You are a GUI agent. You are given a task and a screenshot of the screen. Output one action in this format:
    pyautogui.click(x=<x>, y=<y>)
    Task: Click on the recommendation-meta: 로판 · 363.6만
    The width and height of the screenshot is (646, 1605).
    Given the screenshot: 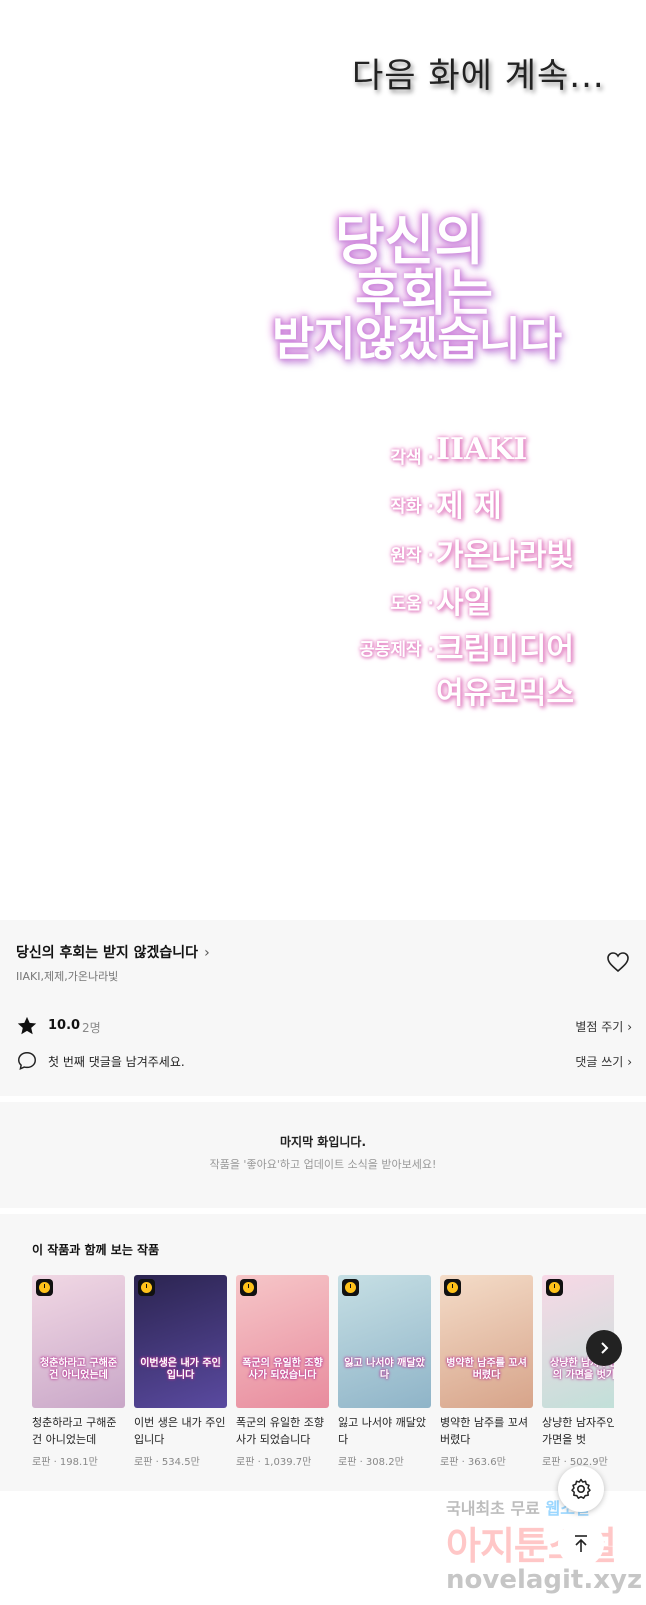 What is the action you would take?
    pyautogui.click(x=473, y=1462)
    